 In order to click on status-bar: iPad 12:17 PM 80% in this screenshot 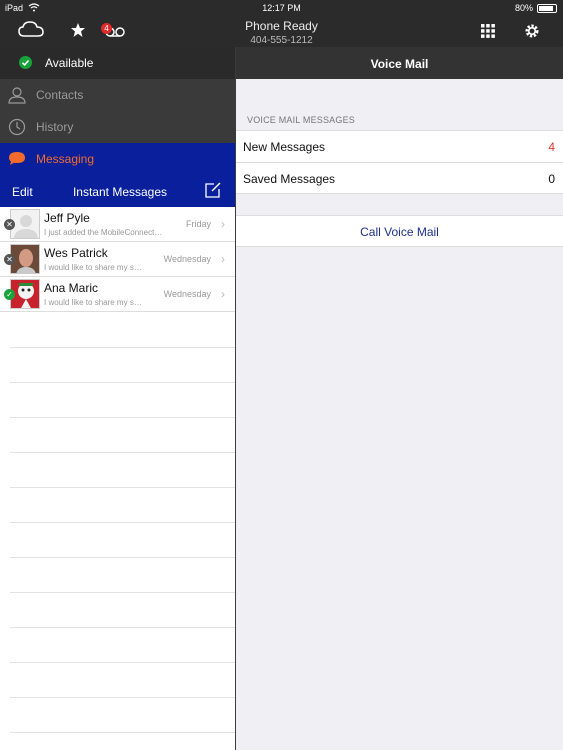, I will do `click(281, 8)`.